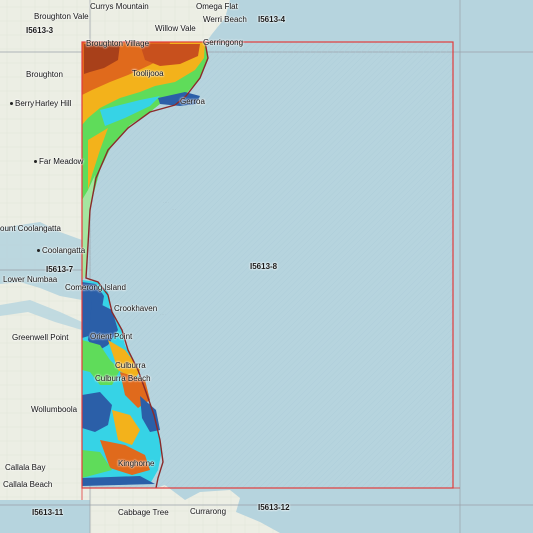  What do you see at coordinates (118, 43) in the screenshot?
I see `place-broughton-village: Broughton Village` at bounding box center [118, 43].